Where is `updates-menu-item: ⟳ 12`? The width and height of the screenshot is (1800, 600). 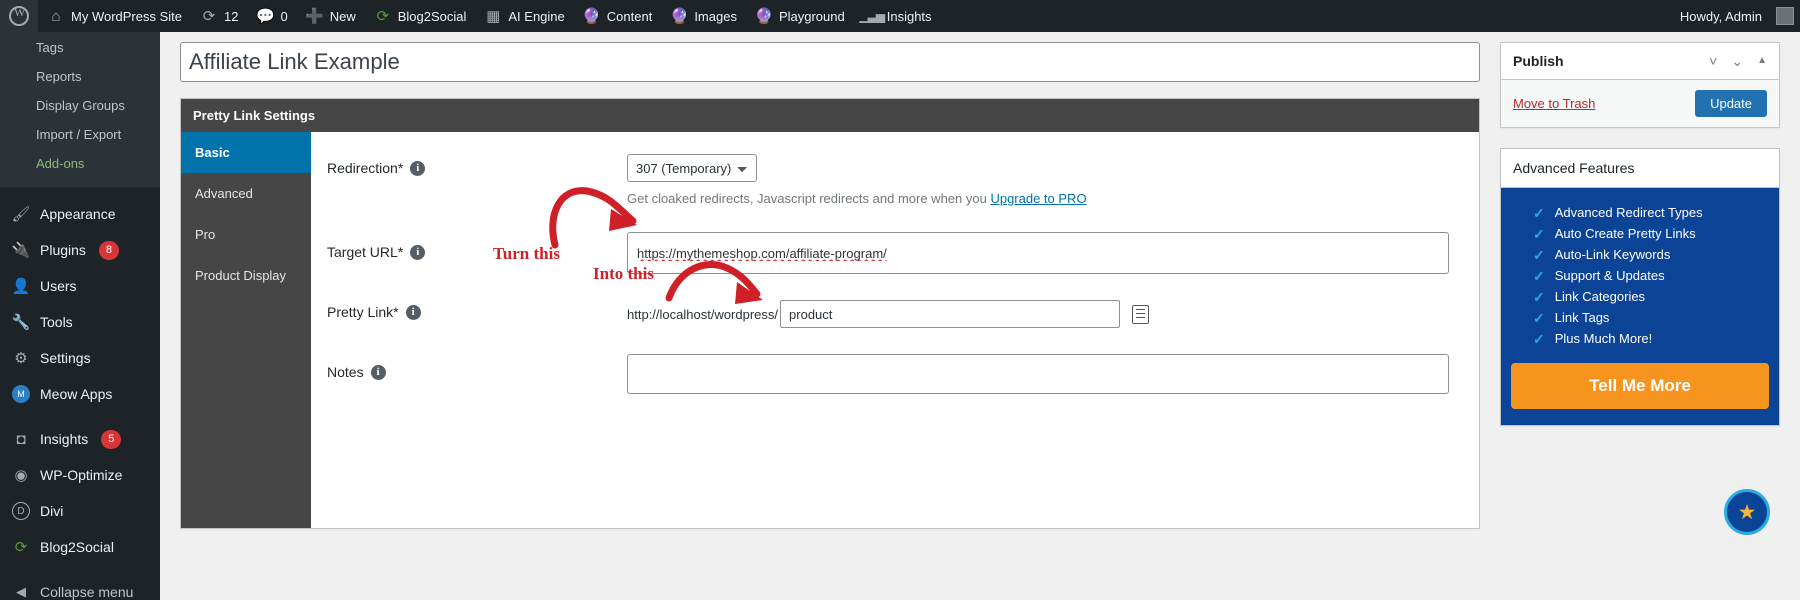
updates-menu-item: ⟳ 12 is located at coordinates (219, 16).